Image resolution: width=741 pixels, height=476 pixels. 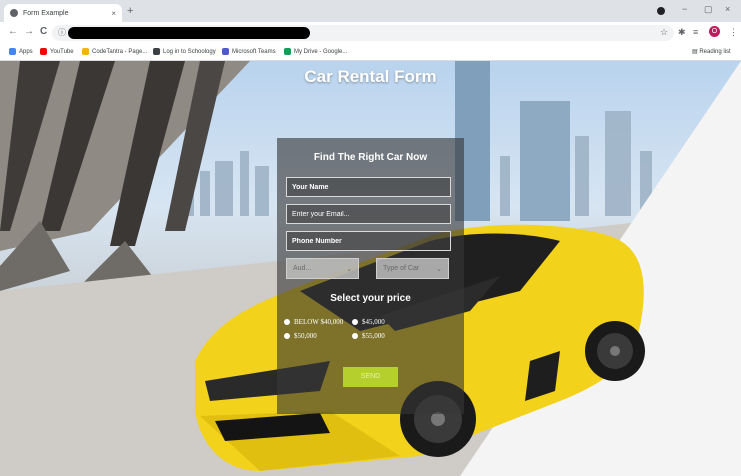 What do you see at coordinates (85, 51) in the screenshot?
I see `codetantra-icon` at bounding box center [85, 51].